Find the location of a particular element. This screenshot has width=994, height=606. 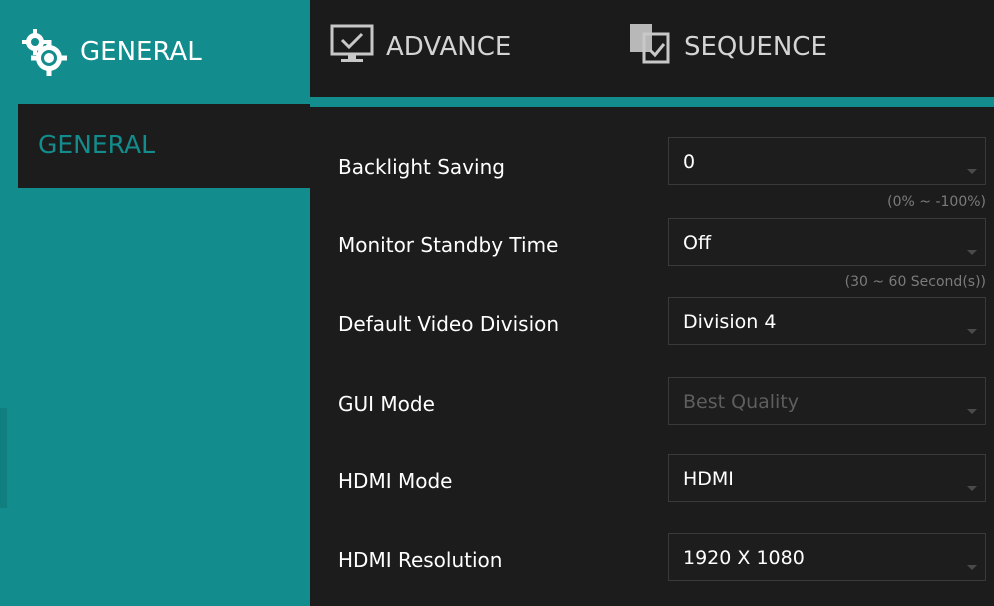

sidebar-divider is located at coordinates (3, 458).